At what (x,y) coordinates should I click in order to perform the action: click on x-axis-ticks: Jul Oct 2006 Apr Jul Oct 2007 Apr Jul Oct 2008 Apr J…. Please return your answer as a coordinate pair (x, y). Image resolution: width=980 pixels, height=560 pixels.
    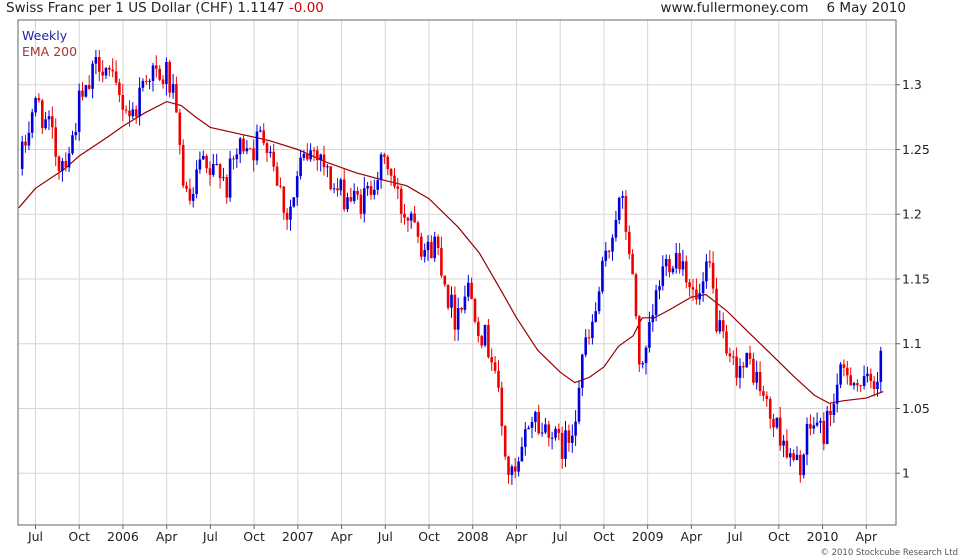
    Looking at the image, I should click on (452, 534).